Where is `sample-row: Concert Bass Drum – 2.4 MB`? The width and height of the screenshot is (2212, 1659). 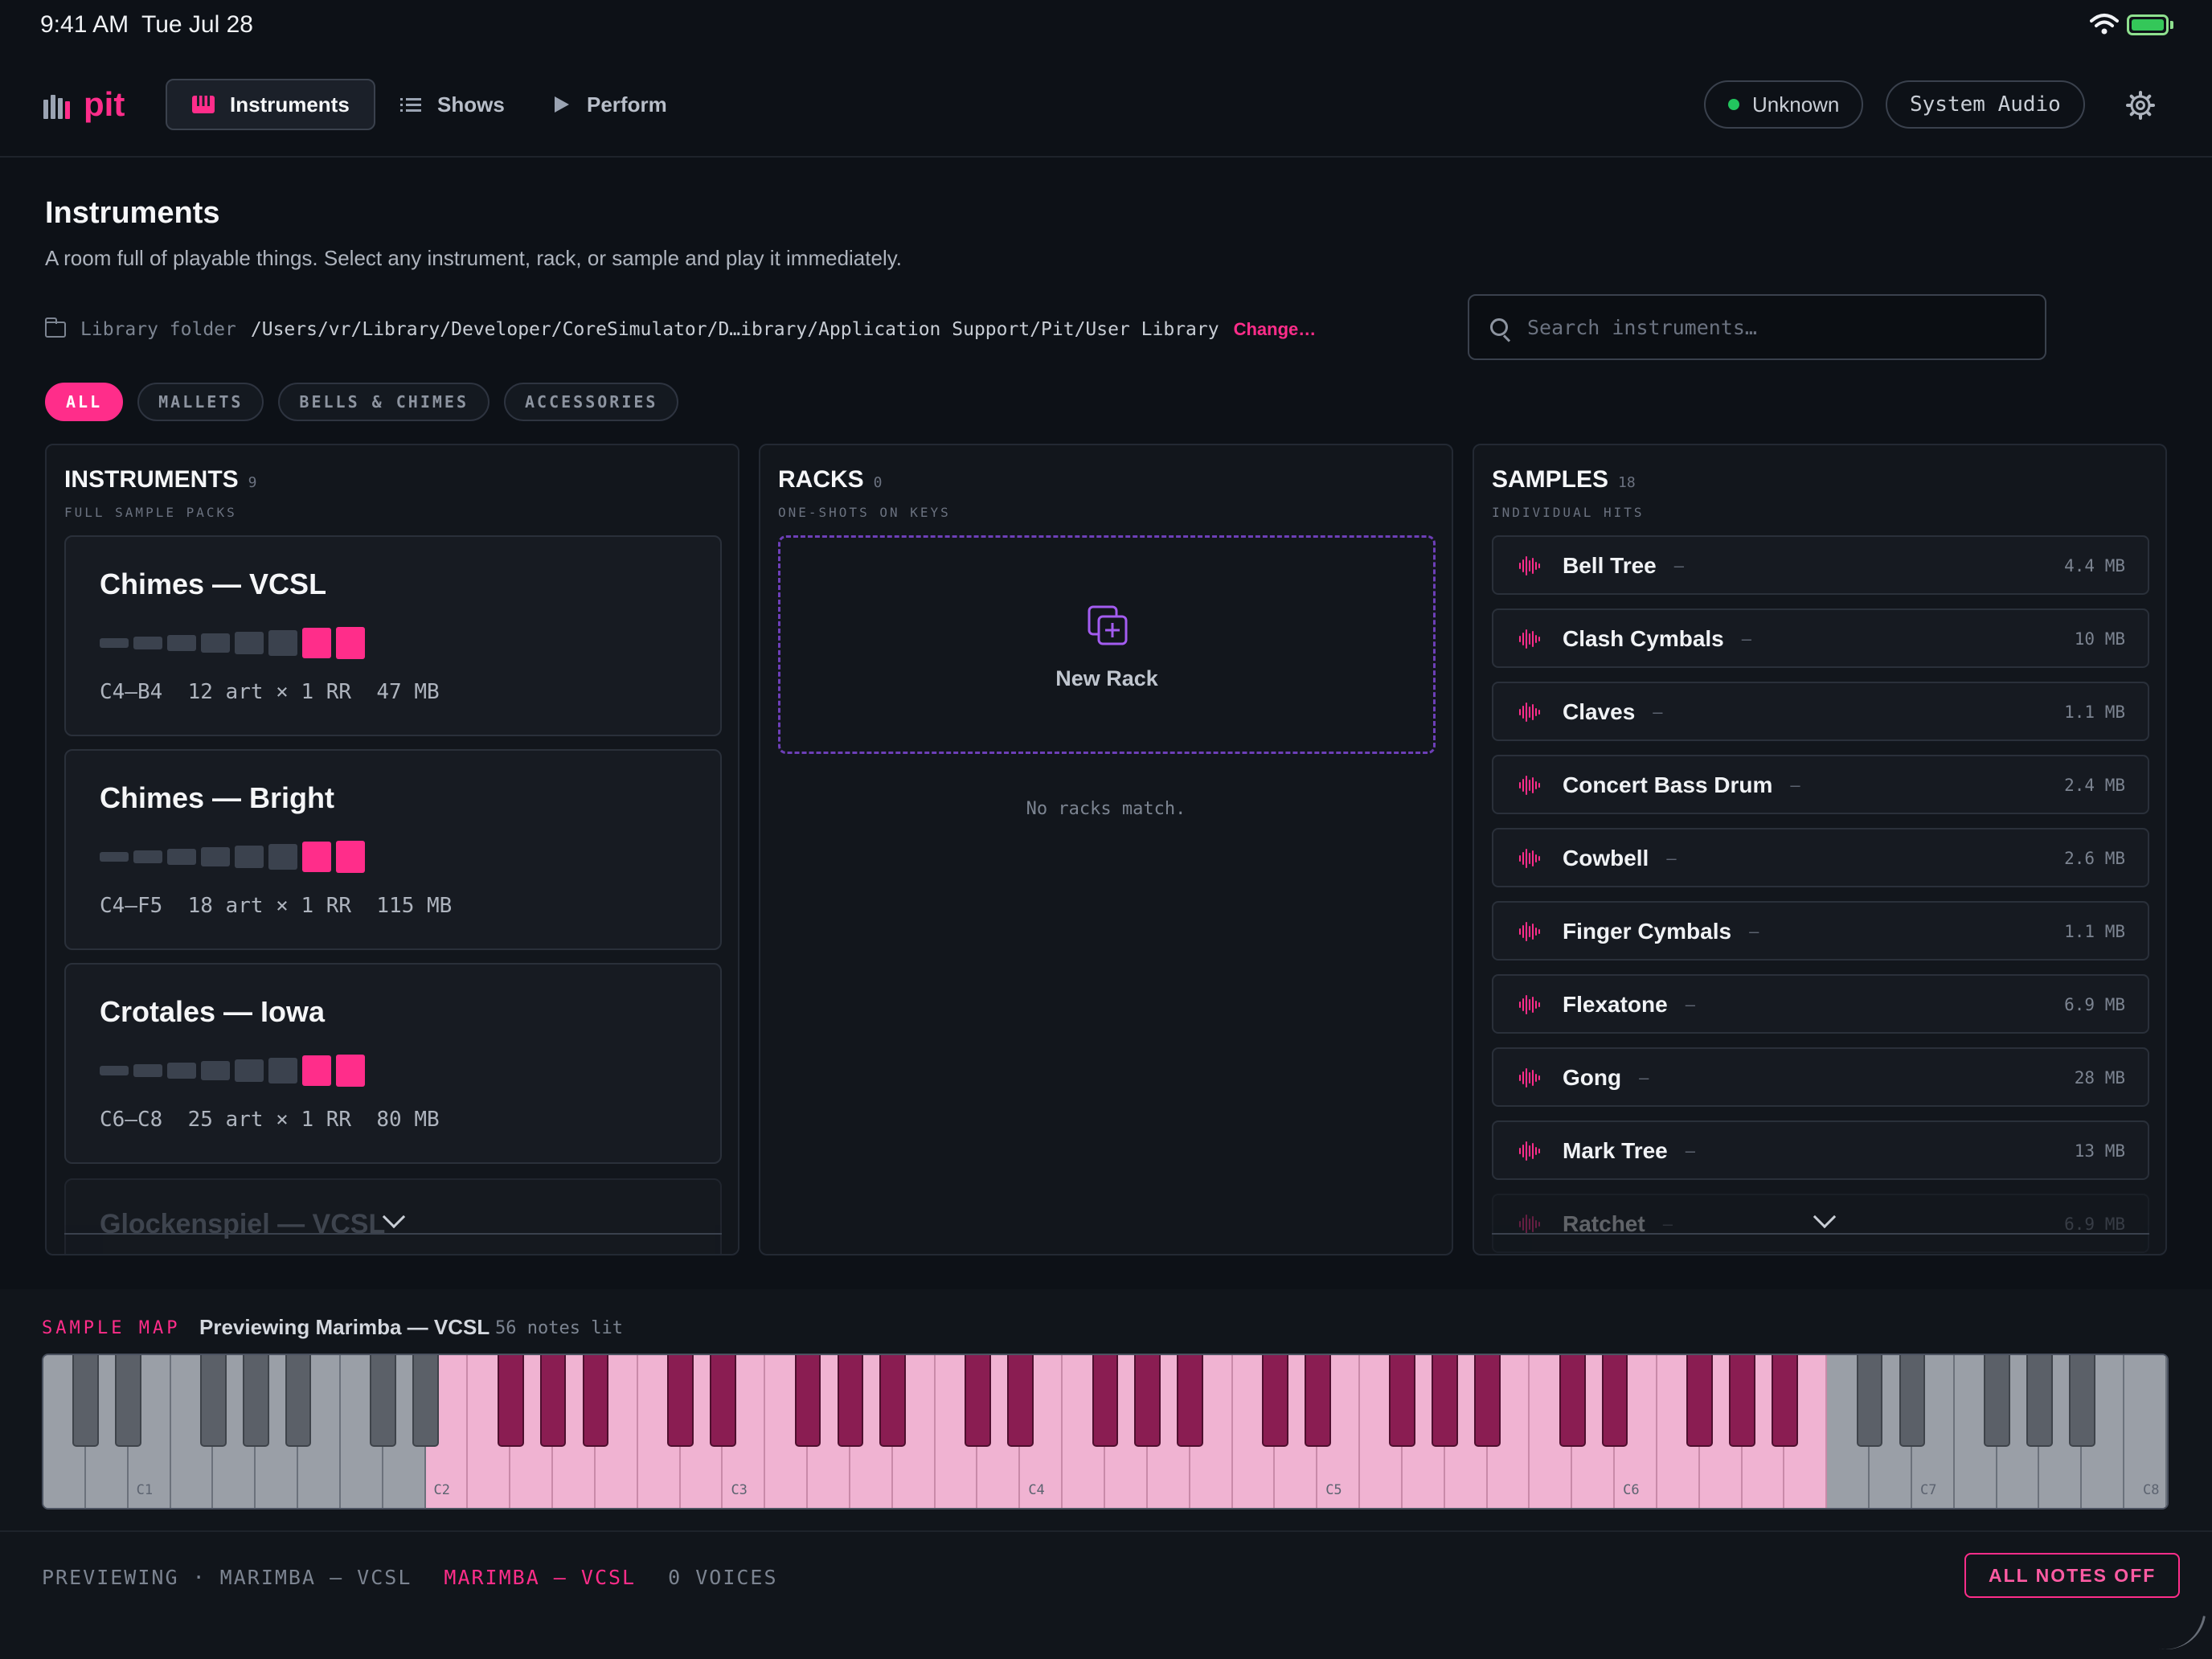 sample-row: Concert Bass Drum – 2.4 MB is located at coordinates (1820, 784).